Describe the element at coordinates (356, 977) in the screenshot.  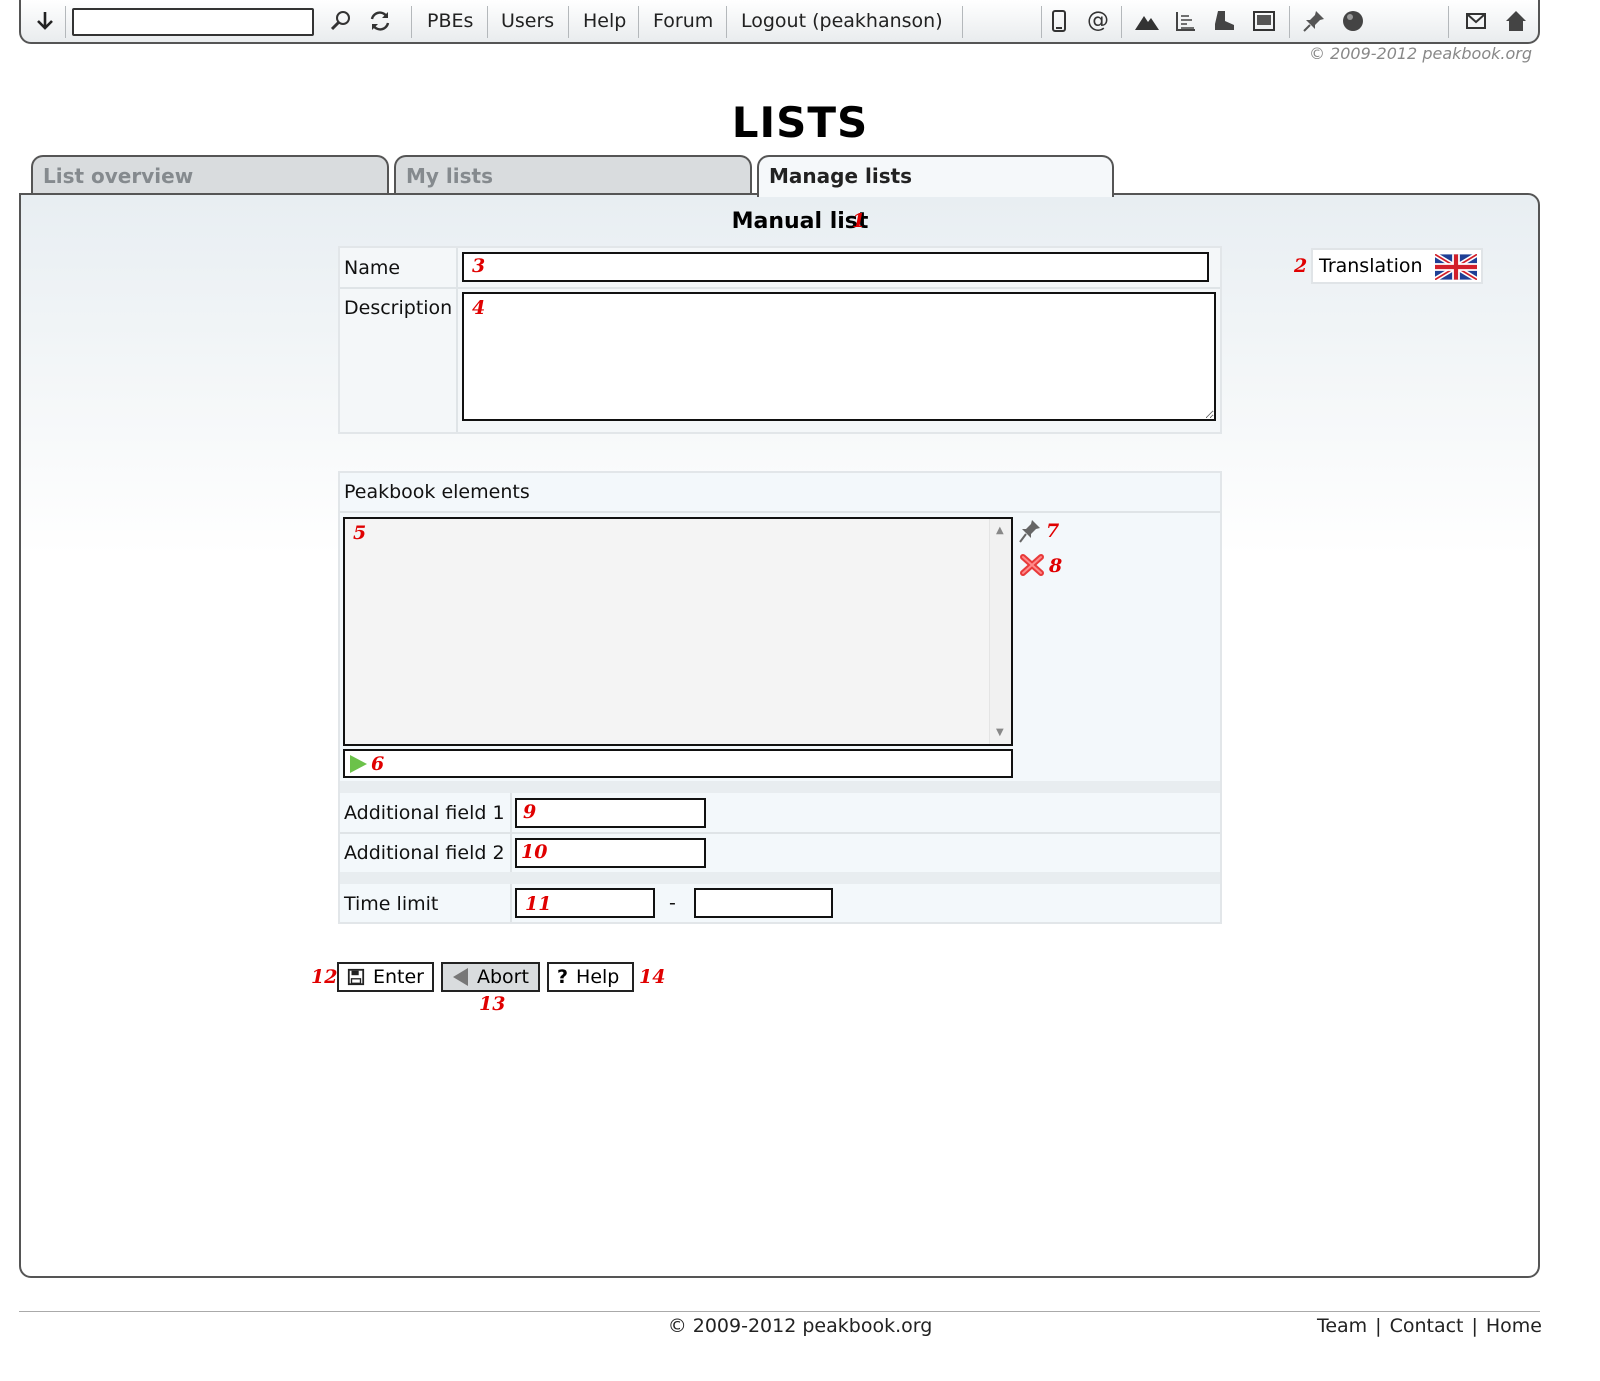
I see `save-icon` at that location.